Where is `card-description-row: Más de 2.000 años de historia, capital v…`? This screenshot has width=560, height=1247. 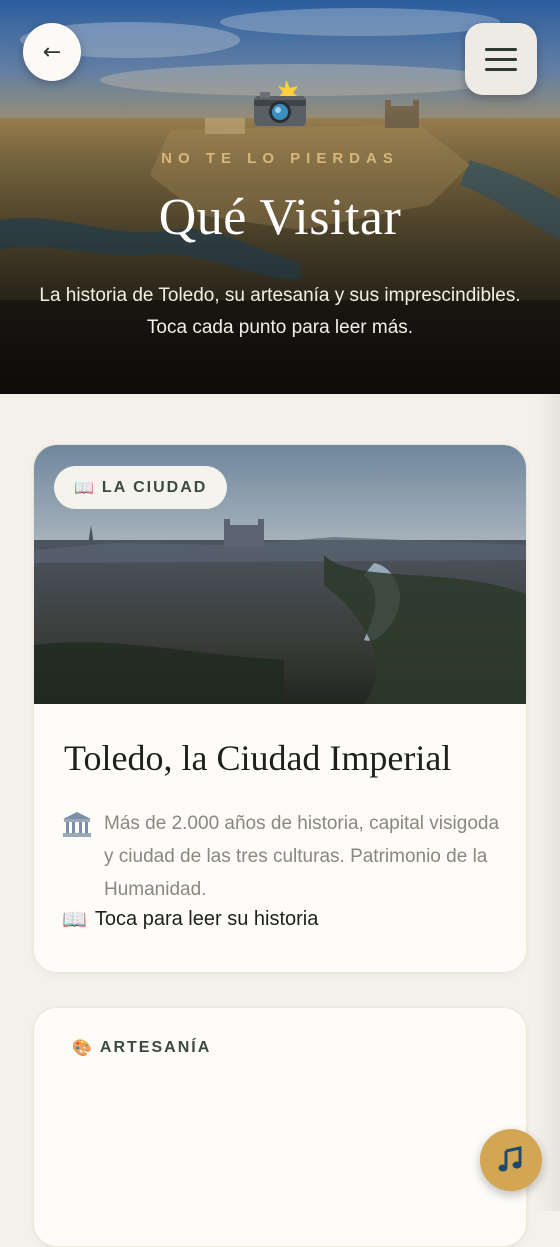 card-description-row: Más de 2.000 años de historia, capital v… is located at coordinates (282, 856).